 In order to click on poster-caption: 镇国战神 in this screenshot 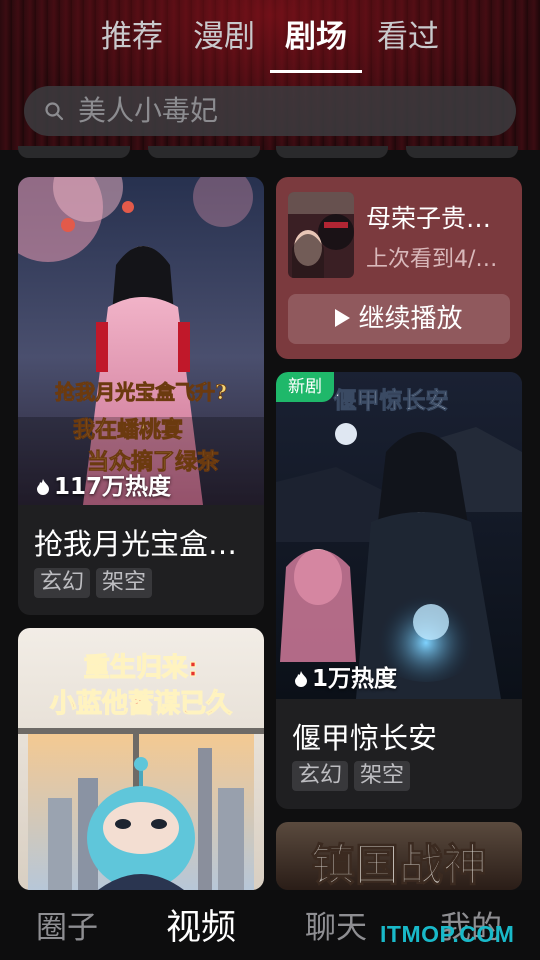, I will do `click(399, 865)`.